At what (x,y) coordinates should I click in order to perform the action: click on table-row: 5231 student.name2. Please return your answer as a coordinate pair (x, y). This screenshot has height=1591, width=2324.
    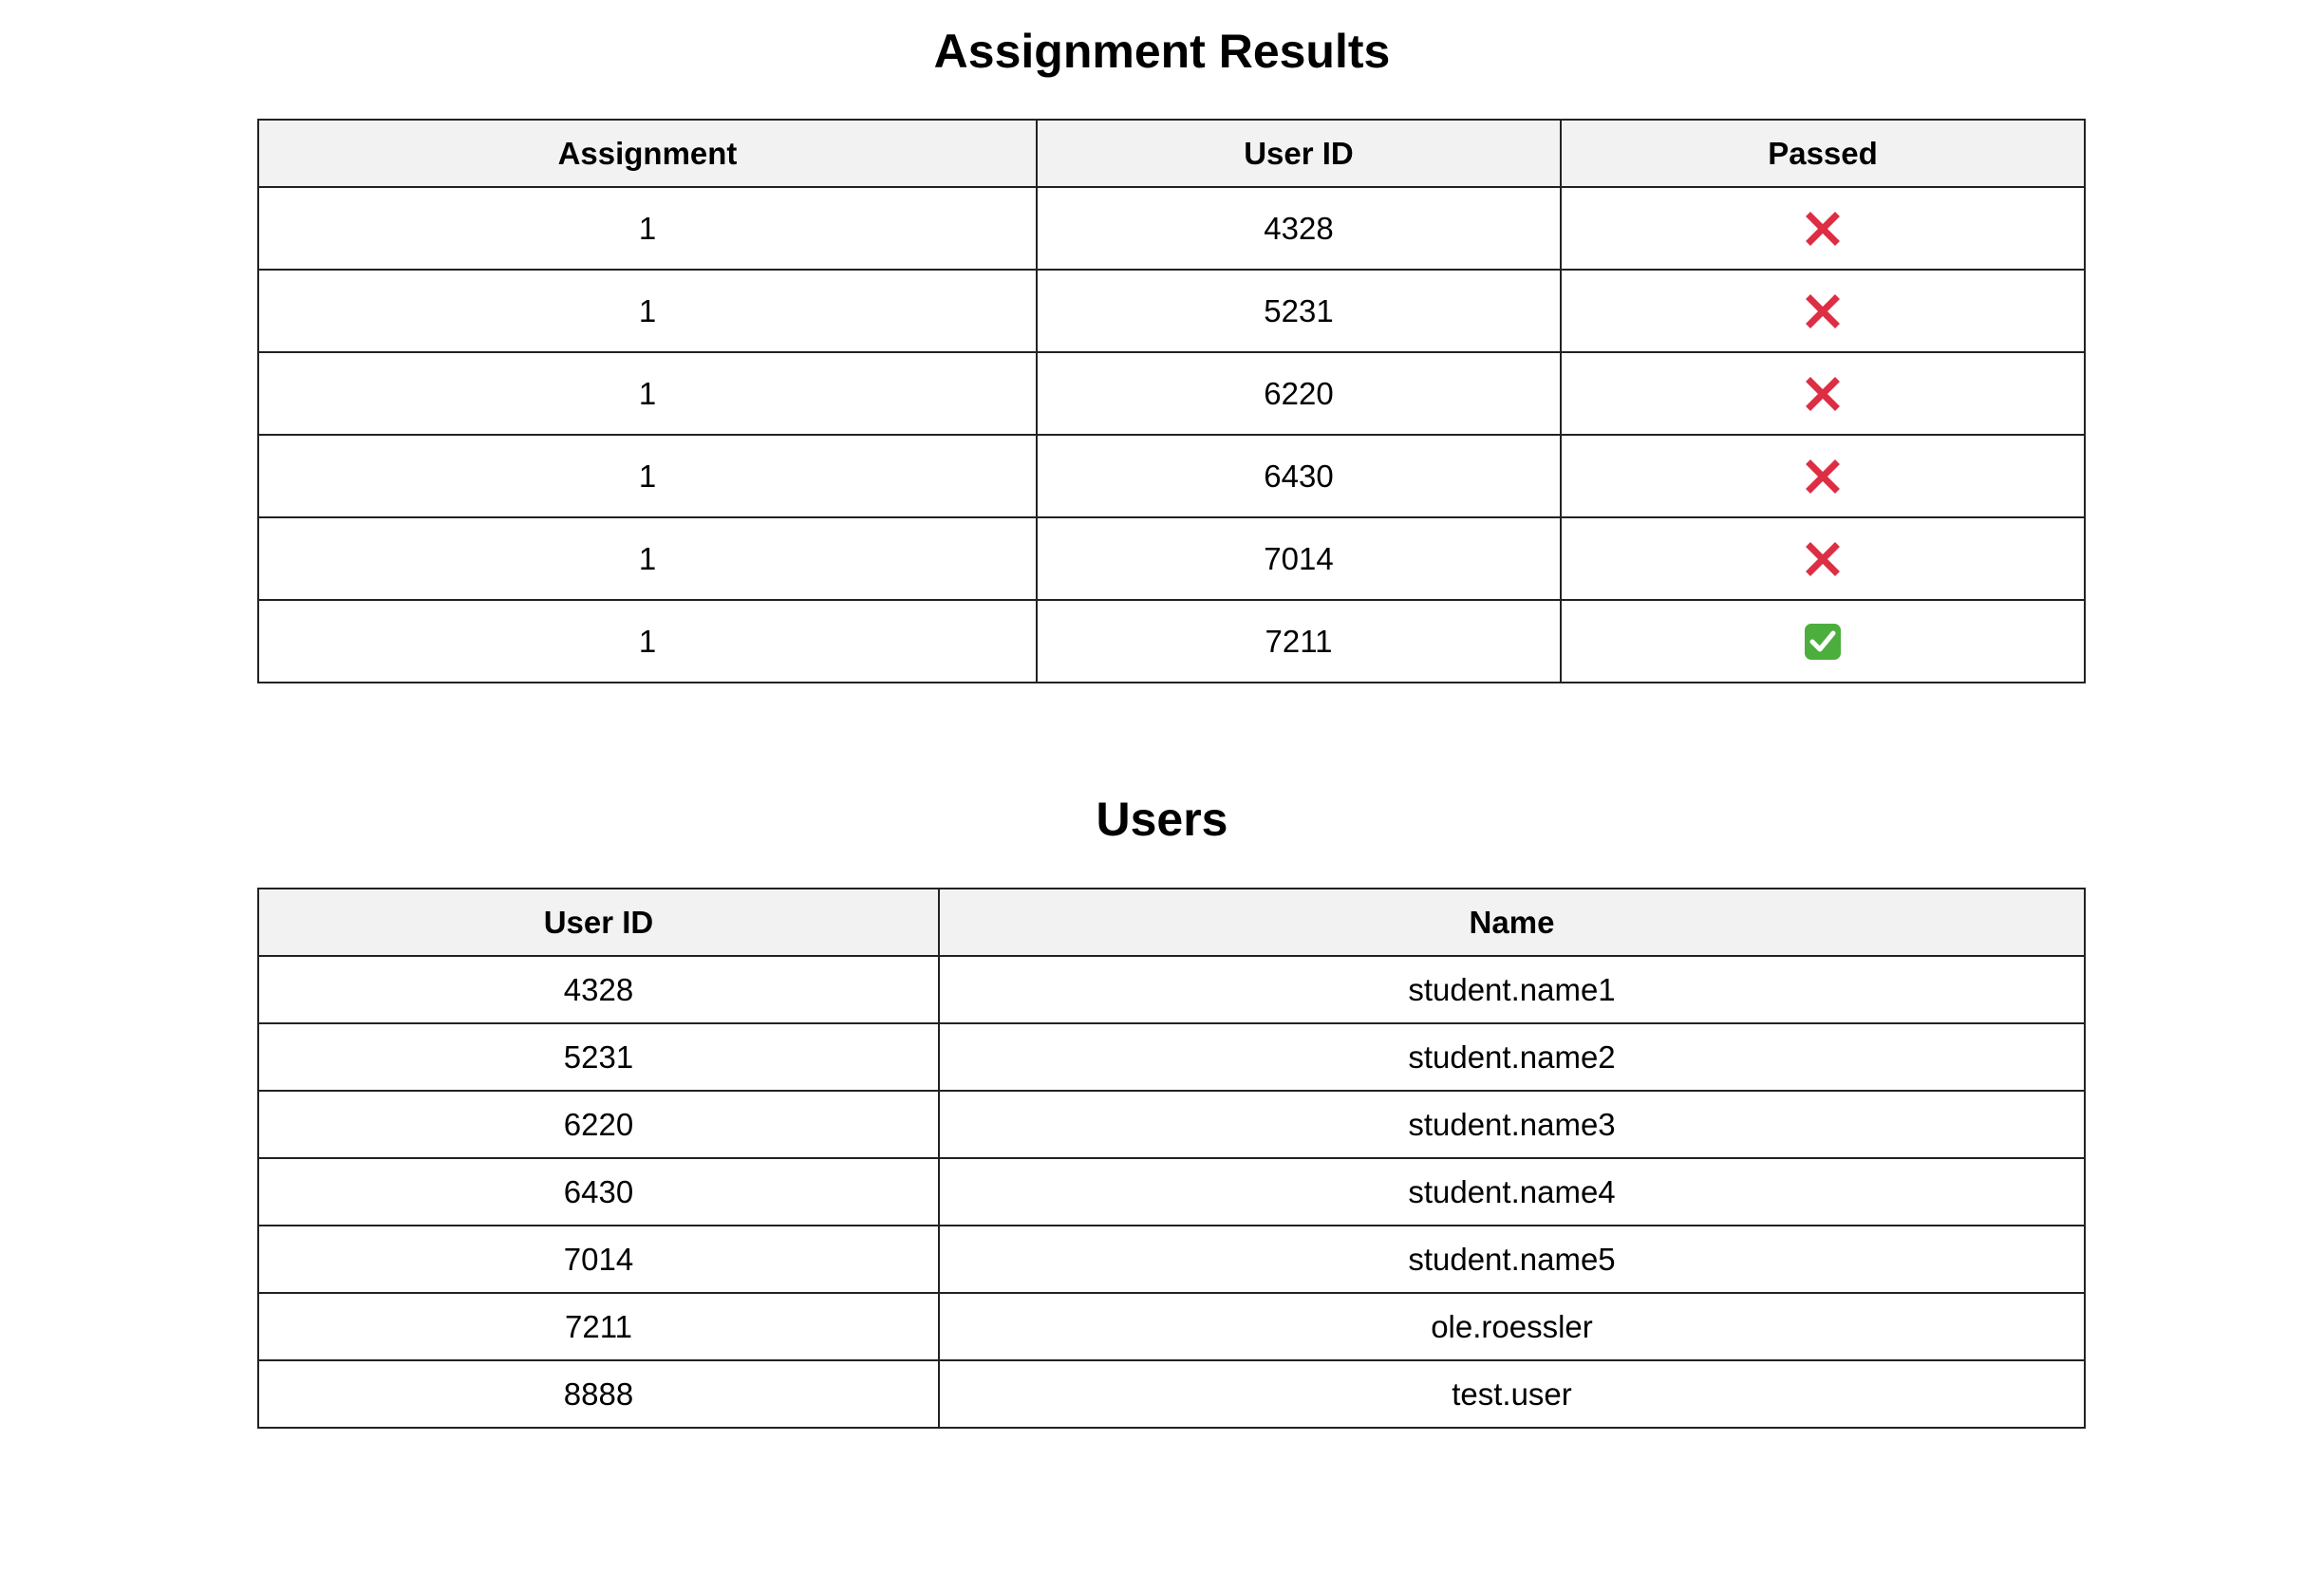
    Looking at the image, I should click on (1171, 1057).